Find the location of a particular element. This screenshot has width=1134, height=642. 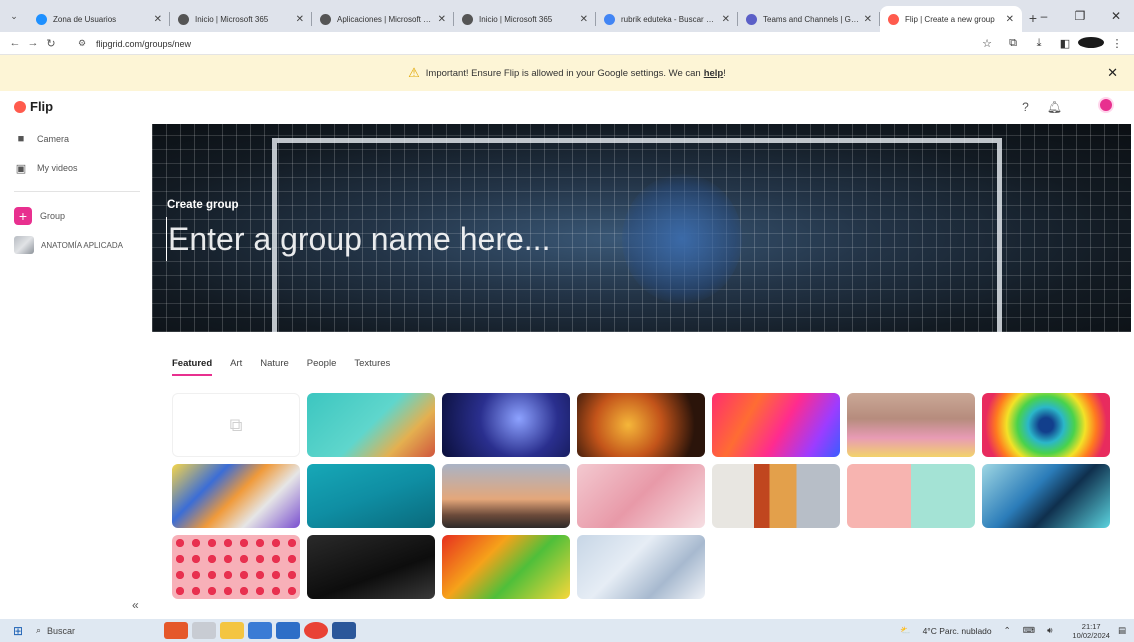

search-icon: ⌕ is located at coordinates (39, 630).